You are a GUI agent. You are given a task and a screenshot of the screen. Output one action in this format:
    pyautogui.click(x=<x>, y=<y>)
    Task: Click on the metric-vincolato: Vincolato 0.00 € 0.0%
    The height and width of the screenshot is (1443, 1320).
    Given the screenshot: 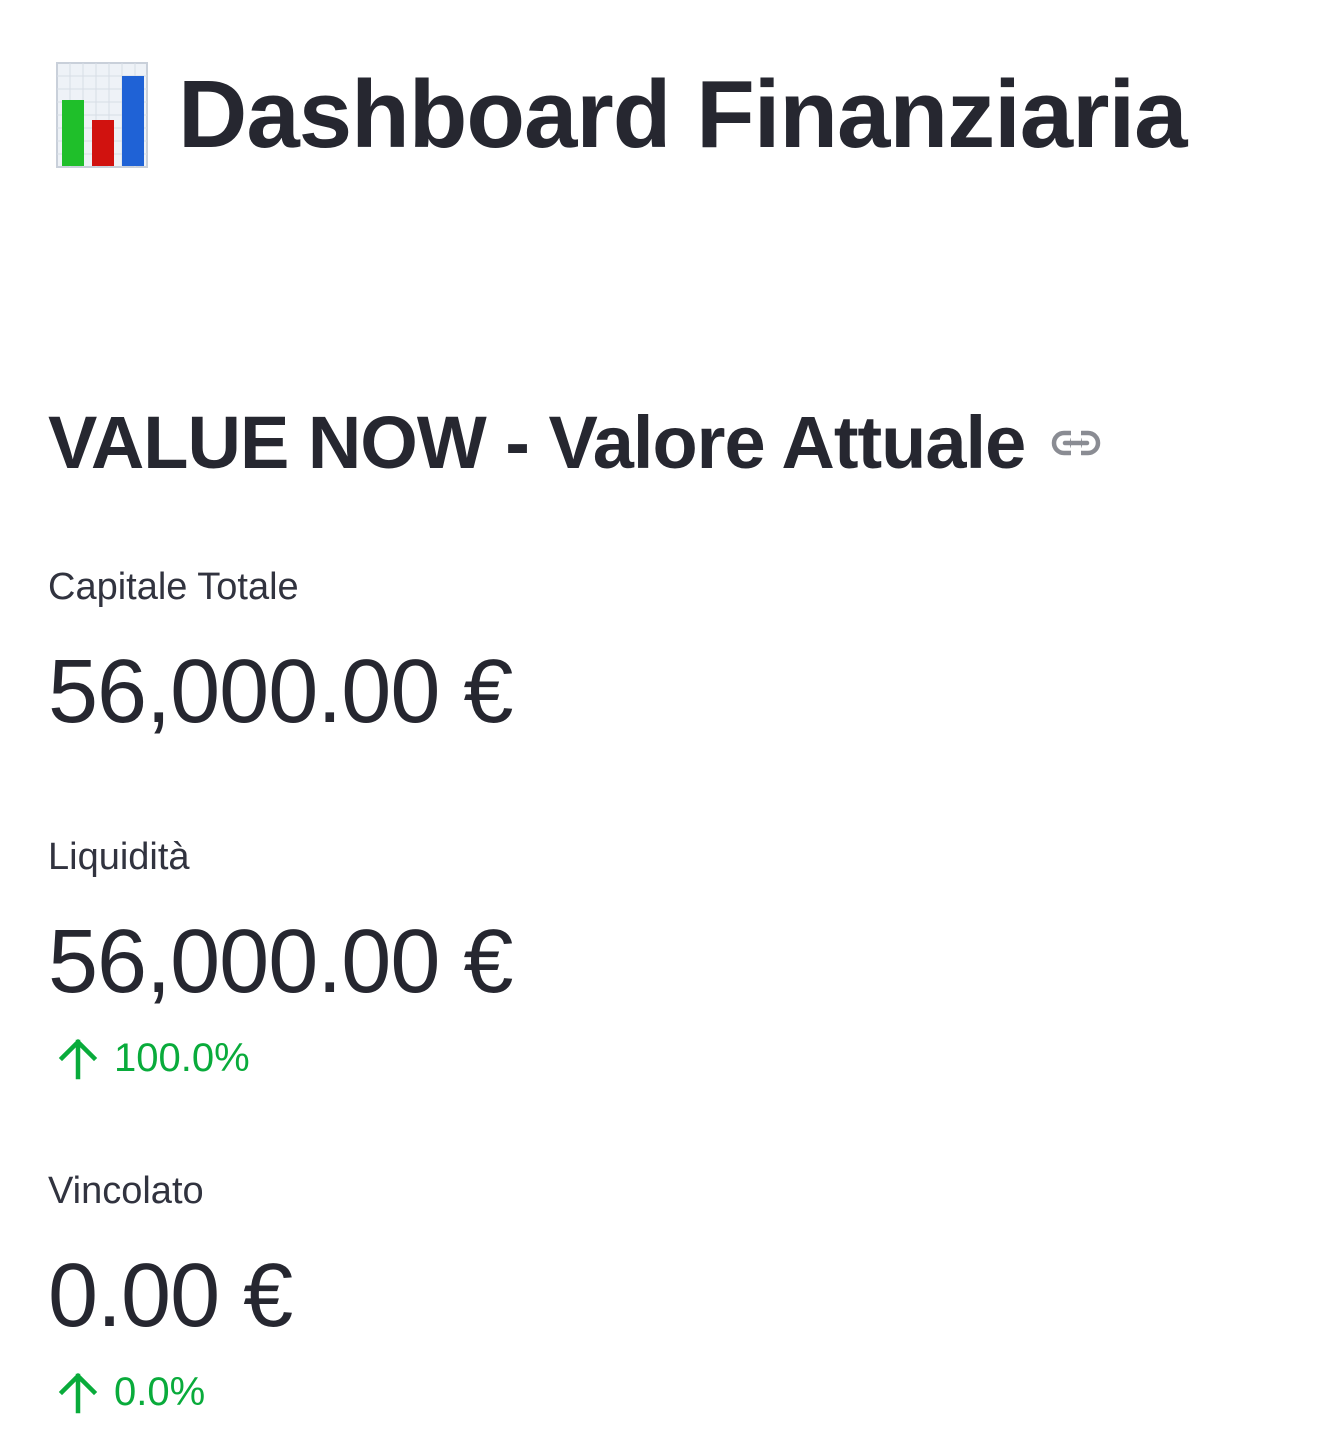 What is the action you would take?
    pyautogui.click(x=548, y=1293)
    